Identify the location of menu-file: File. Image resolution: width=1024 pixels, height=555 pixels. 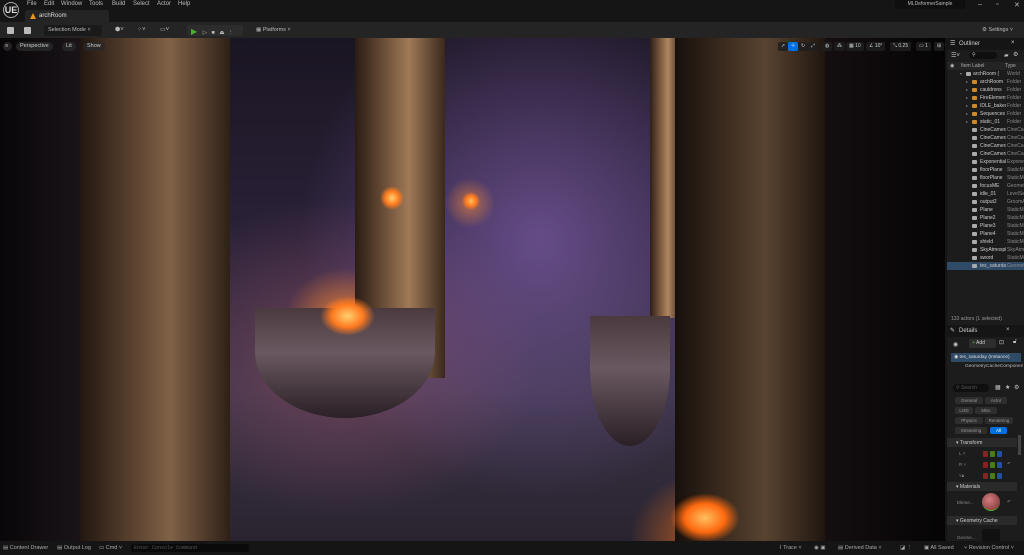
(32, 4).